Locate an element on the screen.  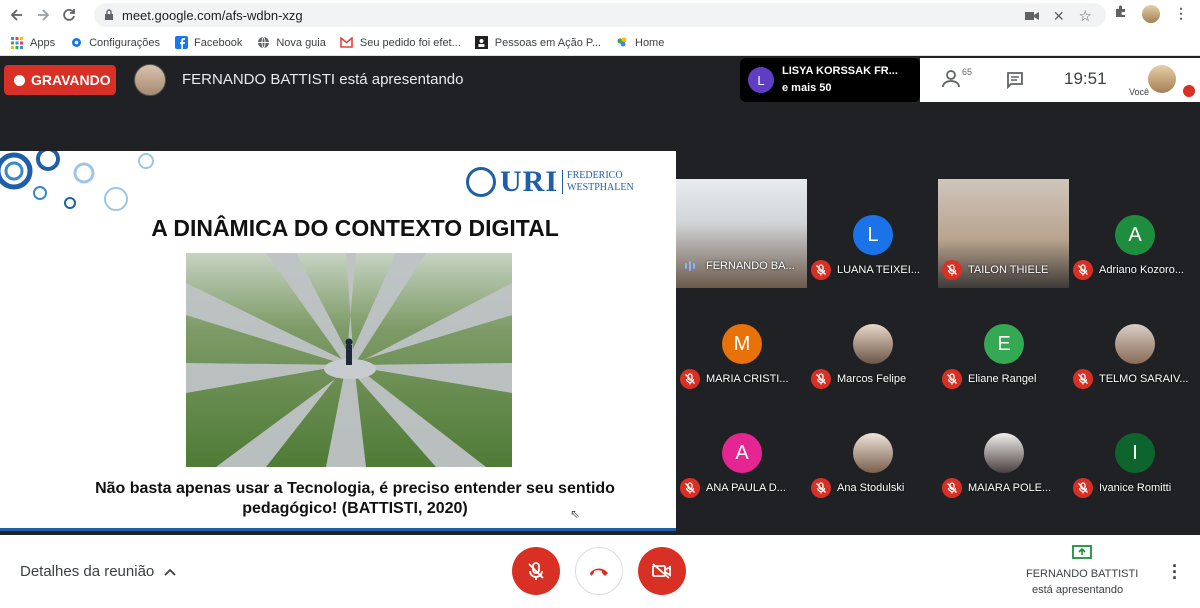
forward-icon is located at coordinates (43, 15).